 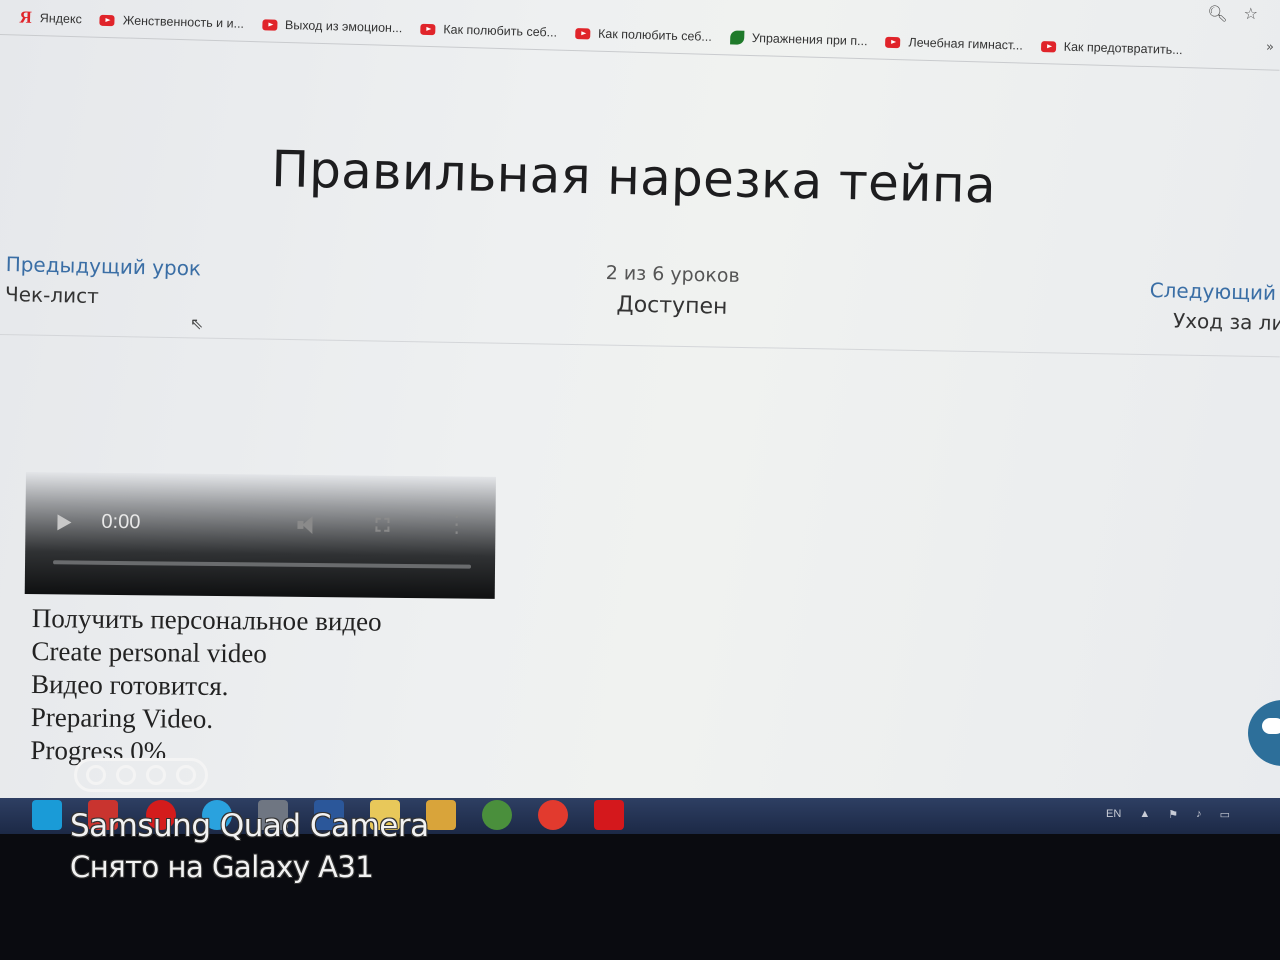 I want to click on tray-arrow-icon: ▲, so click(x=1144, y=814).